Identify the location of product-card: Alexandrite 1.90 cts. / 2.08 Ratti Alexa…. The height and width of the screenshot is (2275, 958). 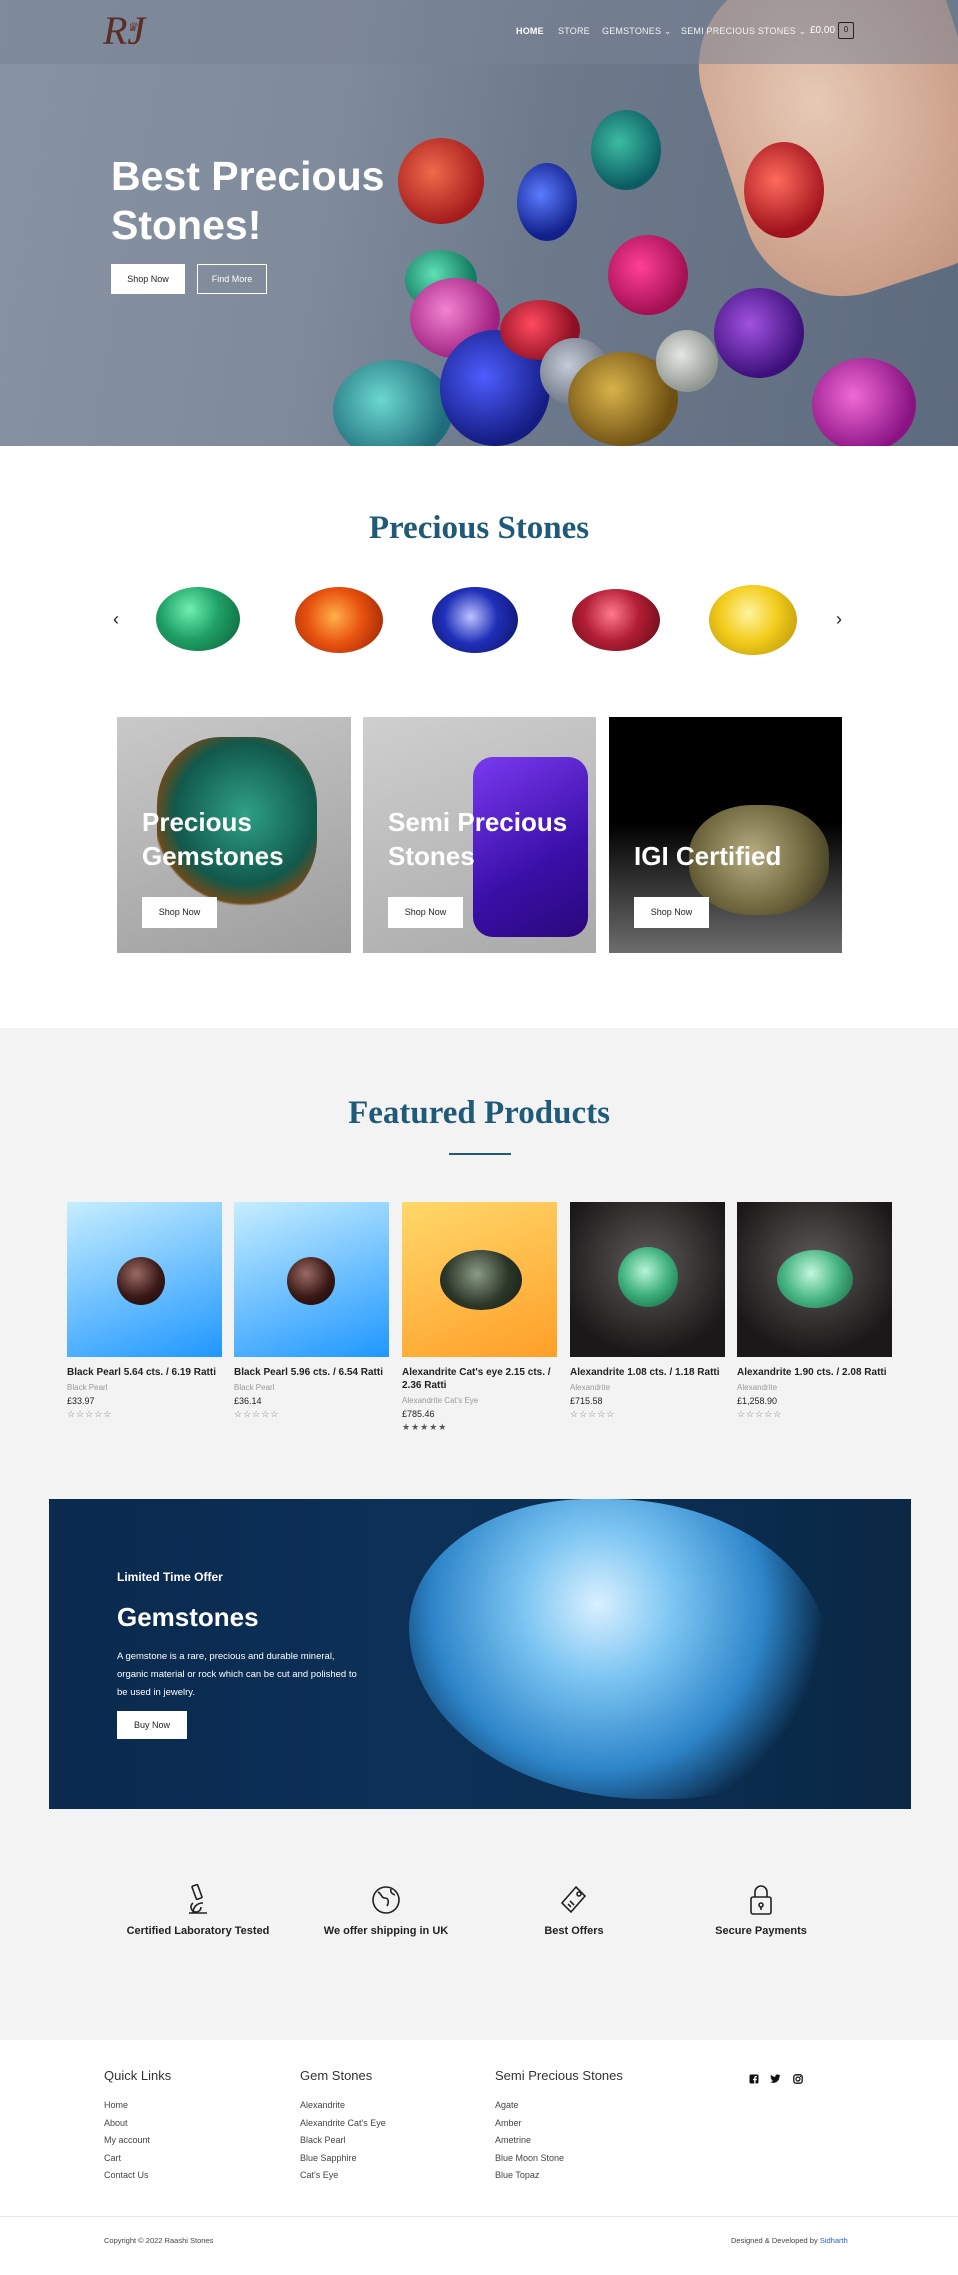
(814, 1311).